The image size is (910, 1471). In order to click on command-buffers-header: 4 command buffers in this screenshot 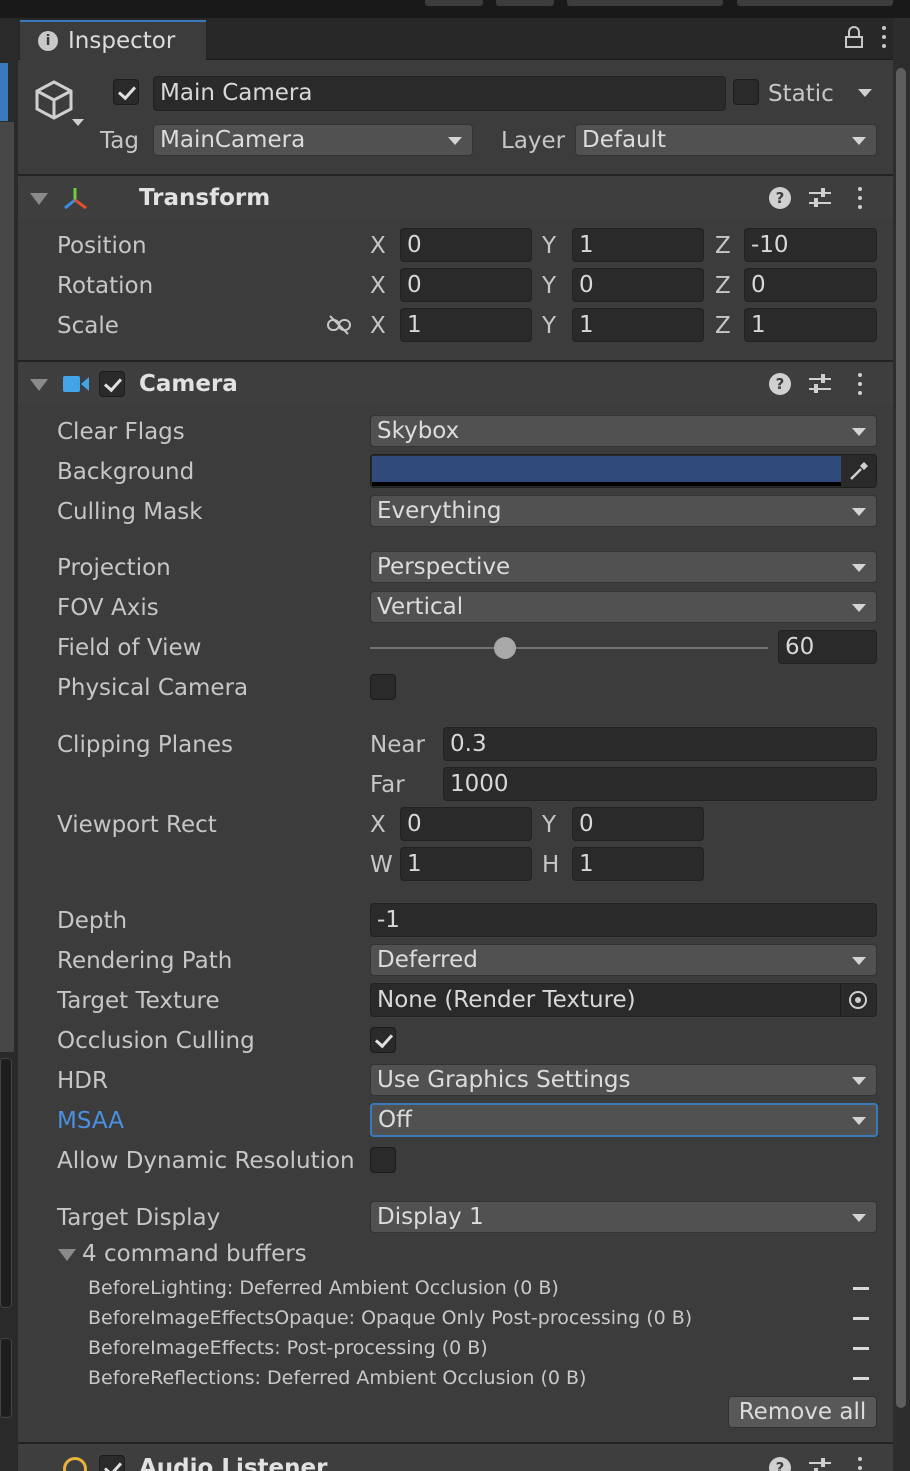, I will do `click(194, 1254)`.